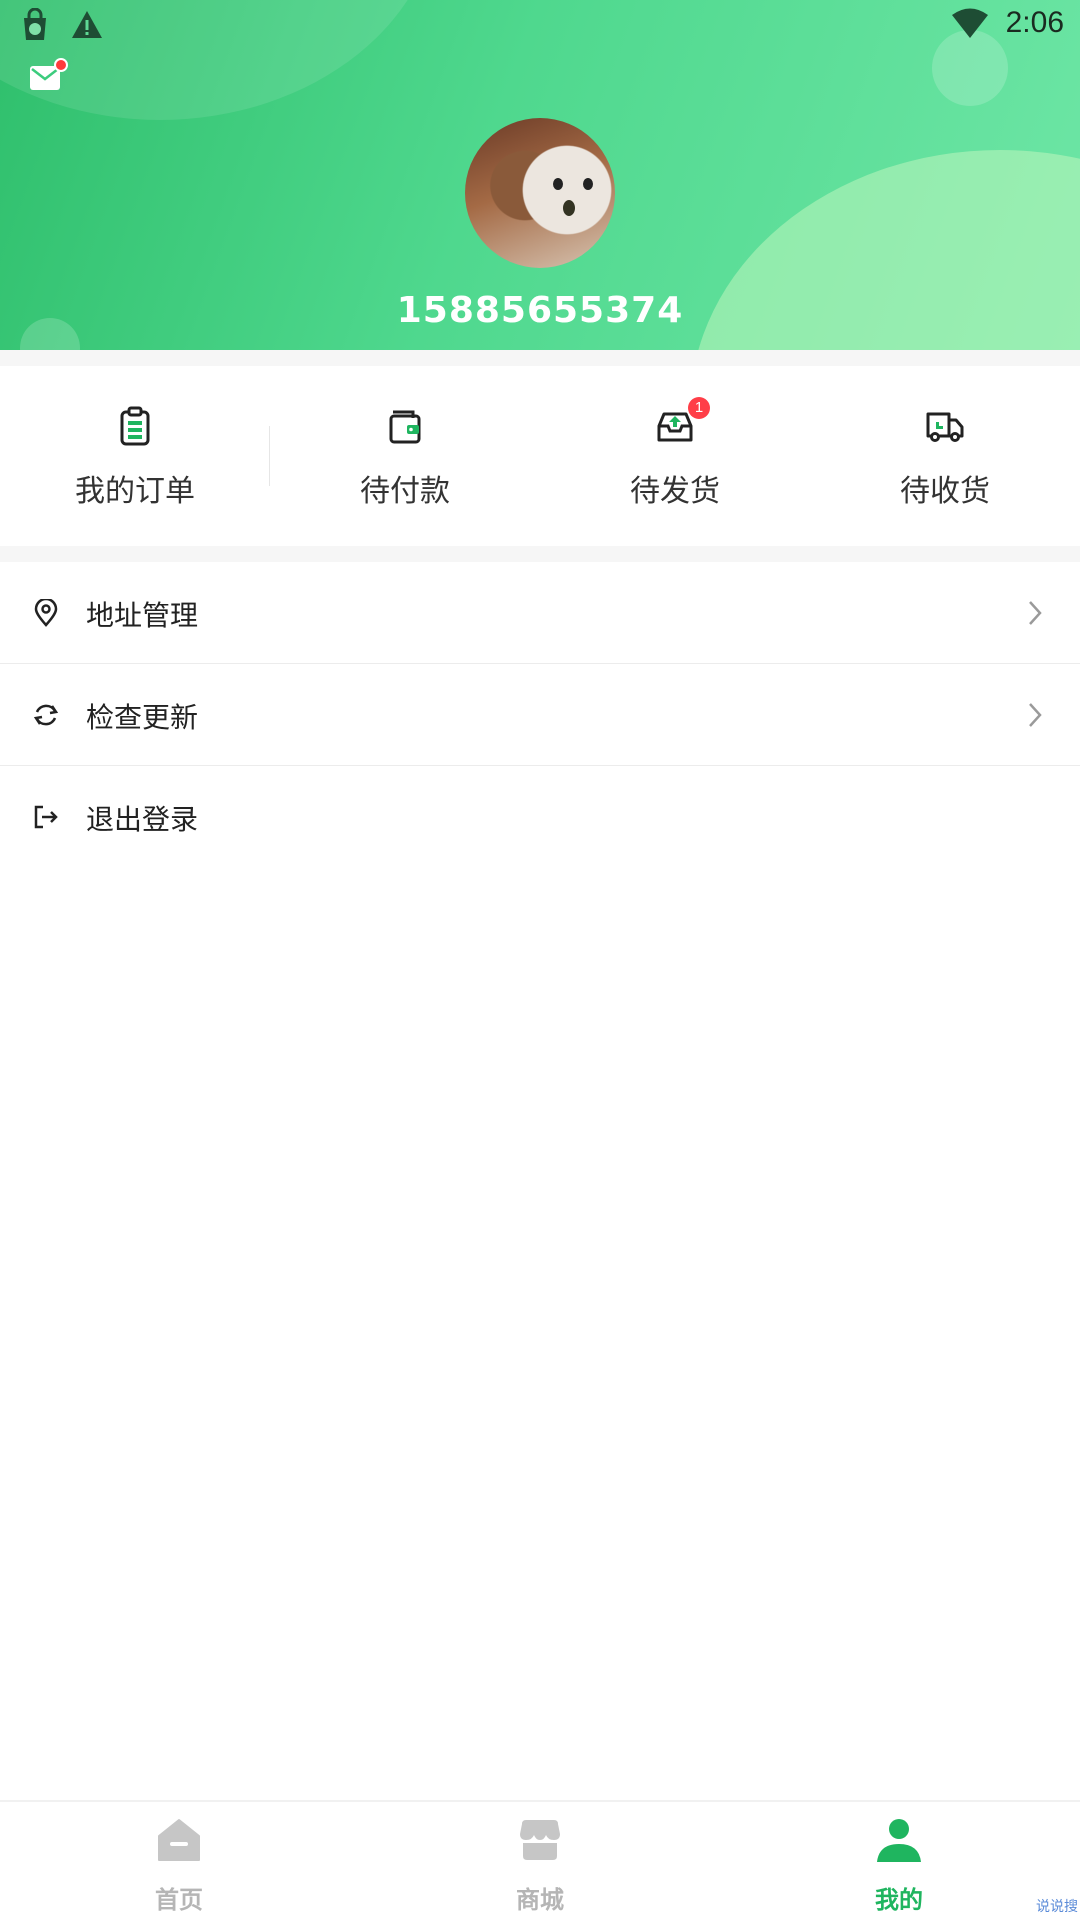  Describe the element at coordinates (46, 715) in the screenshot. I see `refresh-icon` at that location.